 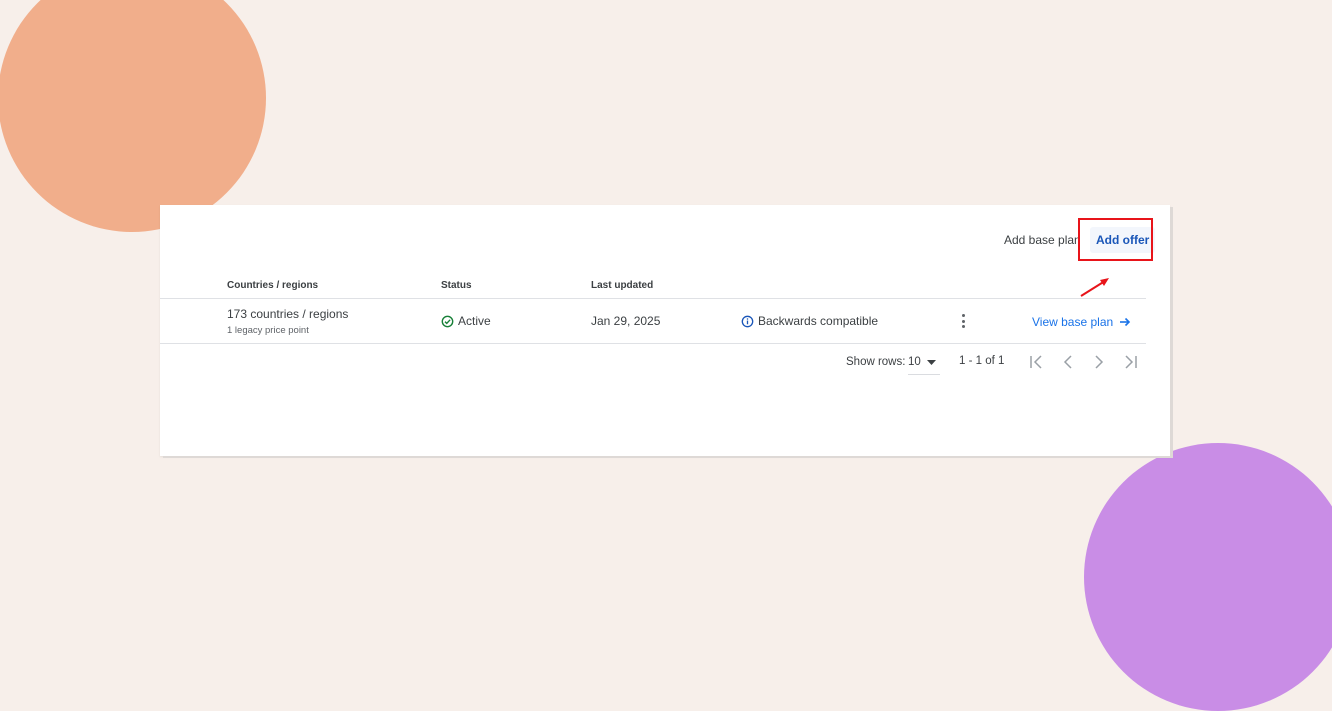 I want to click on info-icon, so click(x=747, y=321).